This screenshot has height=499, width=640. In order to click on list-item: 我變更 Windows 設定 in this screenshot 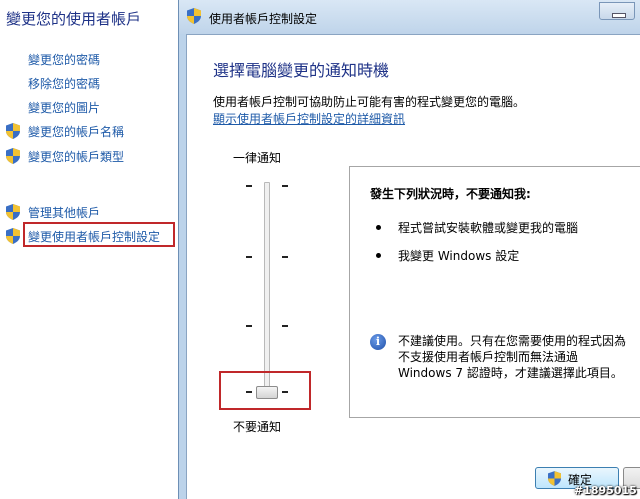, I will do `click(459, 256)`.